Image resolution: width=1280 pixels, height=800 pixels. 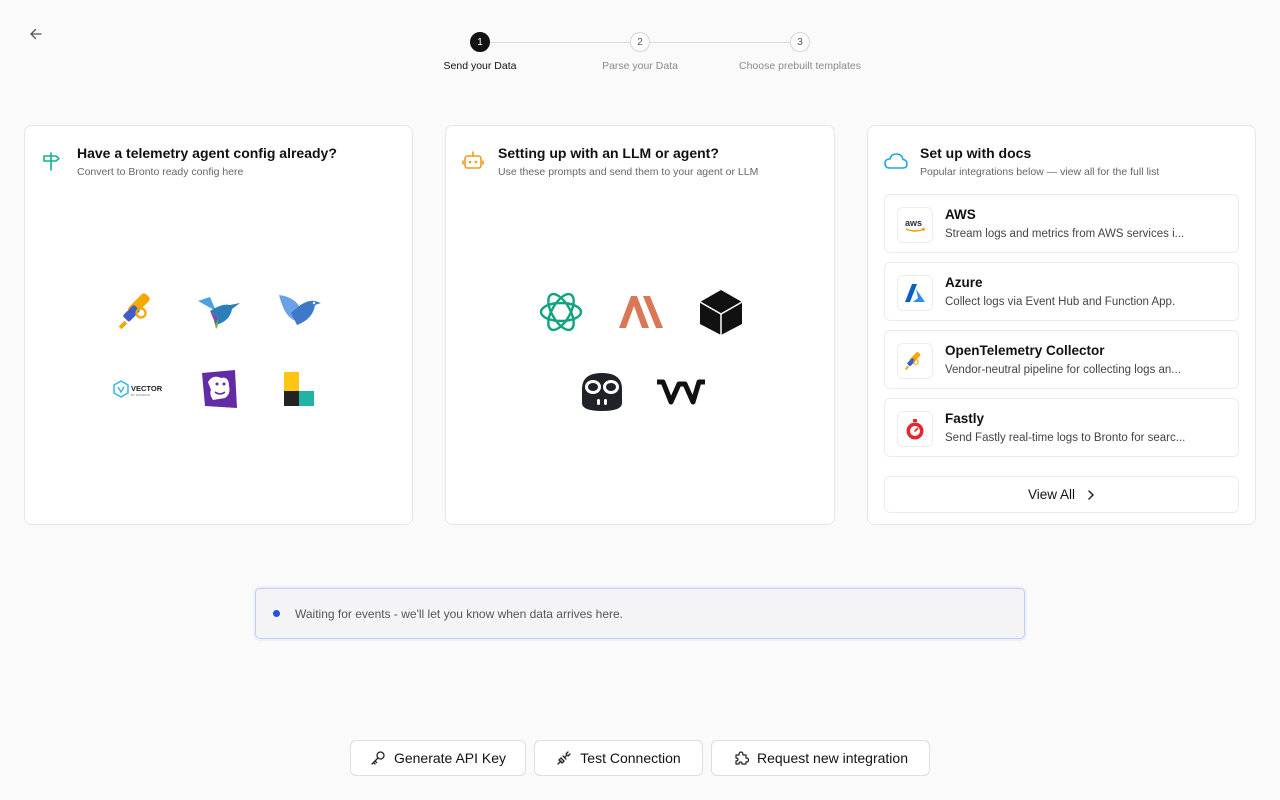 I want to click on signpost-icon, so click(x=52, y=161).